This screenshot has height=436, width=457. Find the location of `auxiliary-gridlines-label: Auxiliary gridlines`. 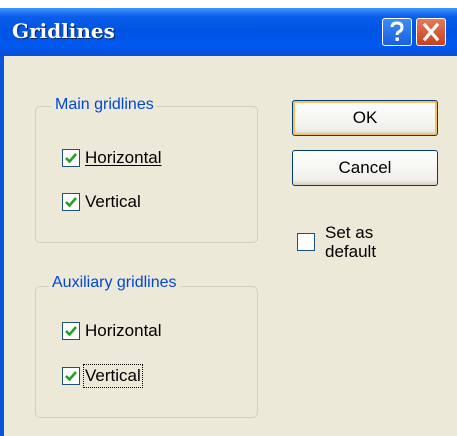

auxiliary-gridlines-label: Auxiliary gridlines is located at coordinates (114, 283).